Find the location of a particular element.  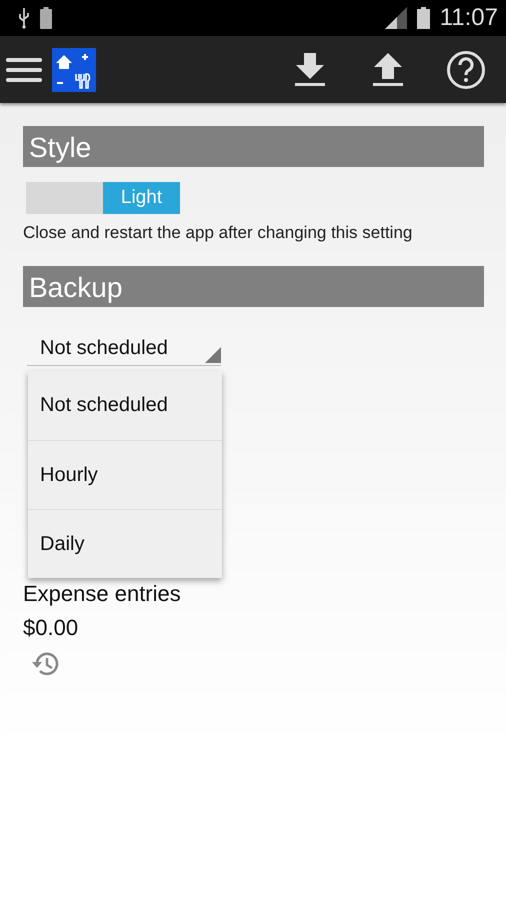

menu-option: Not scheduled is located at coordinates (125, 405).